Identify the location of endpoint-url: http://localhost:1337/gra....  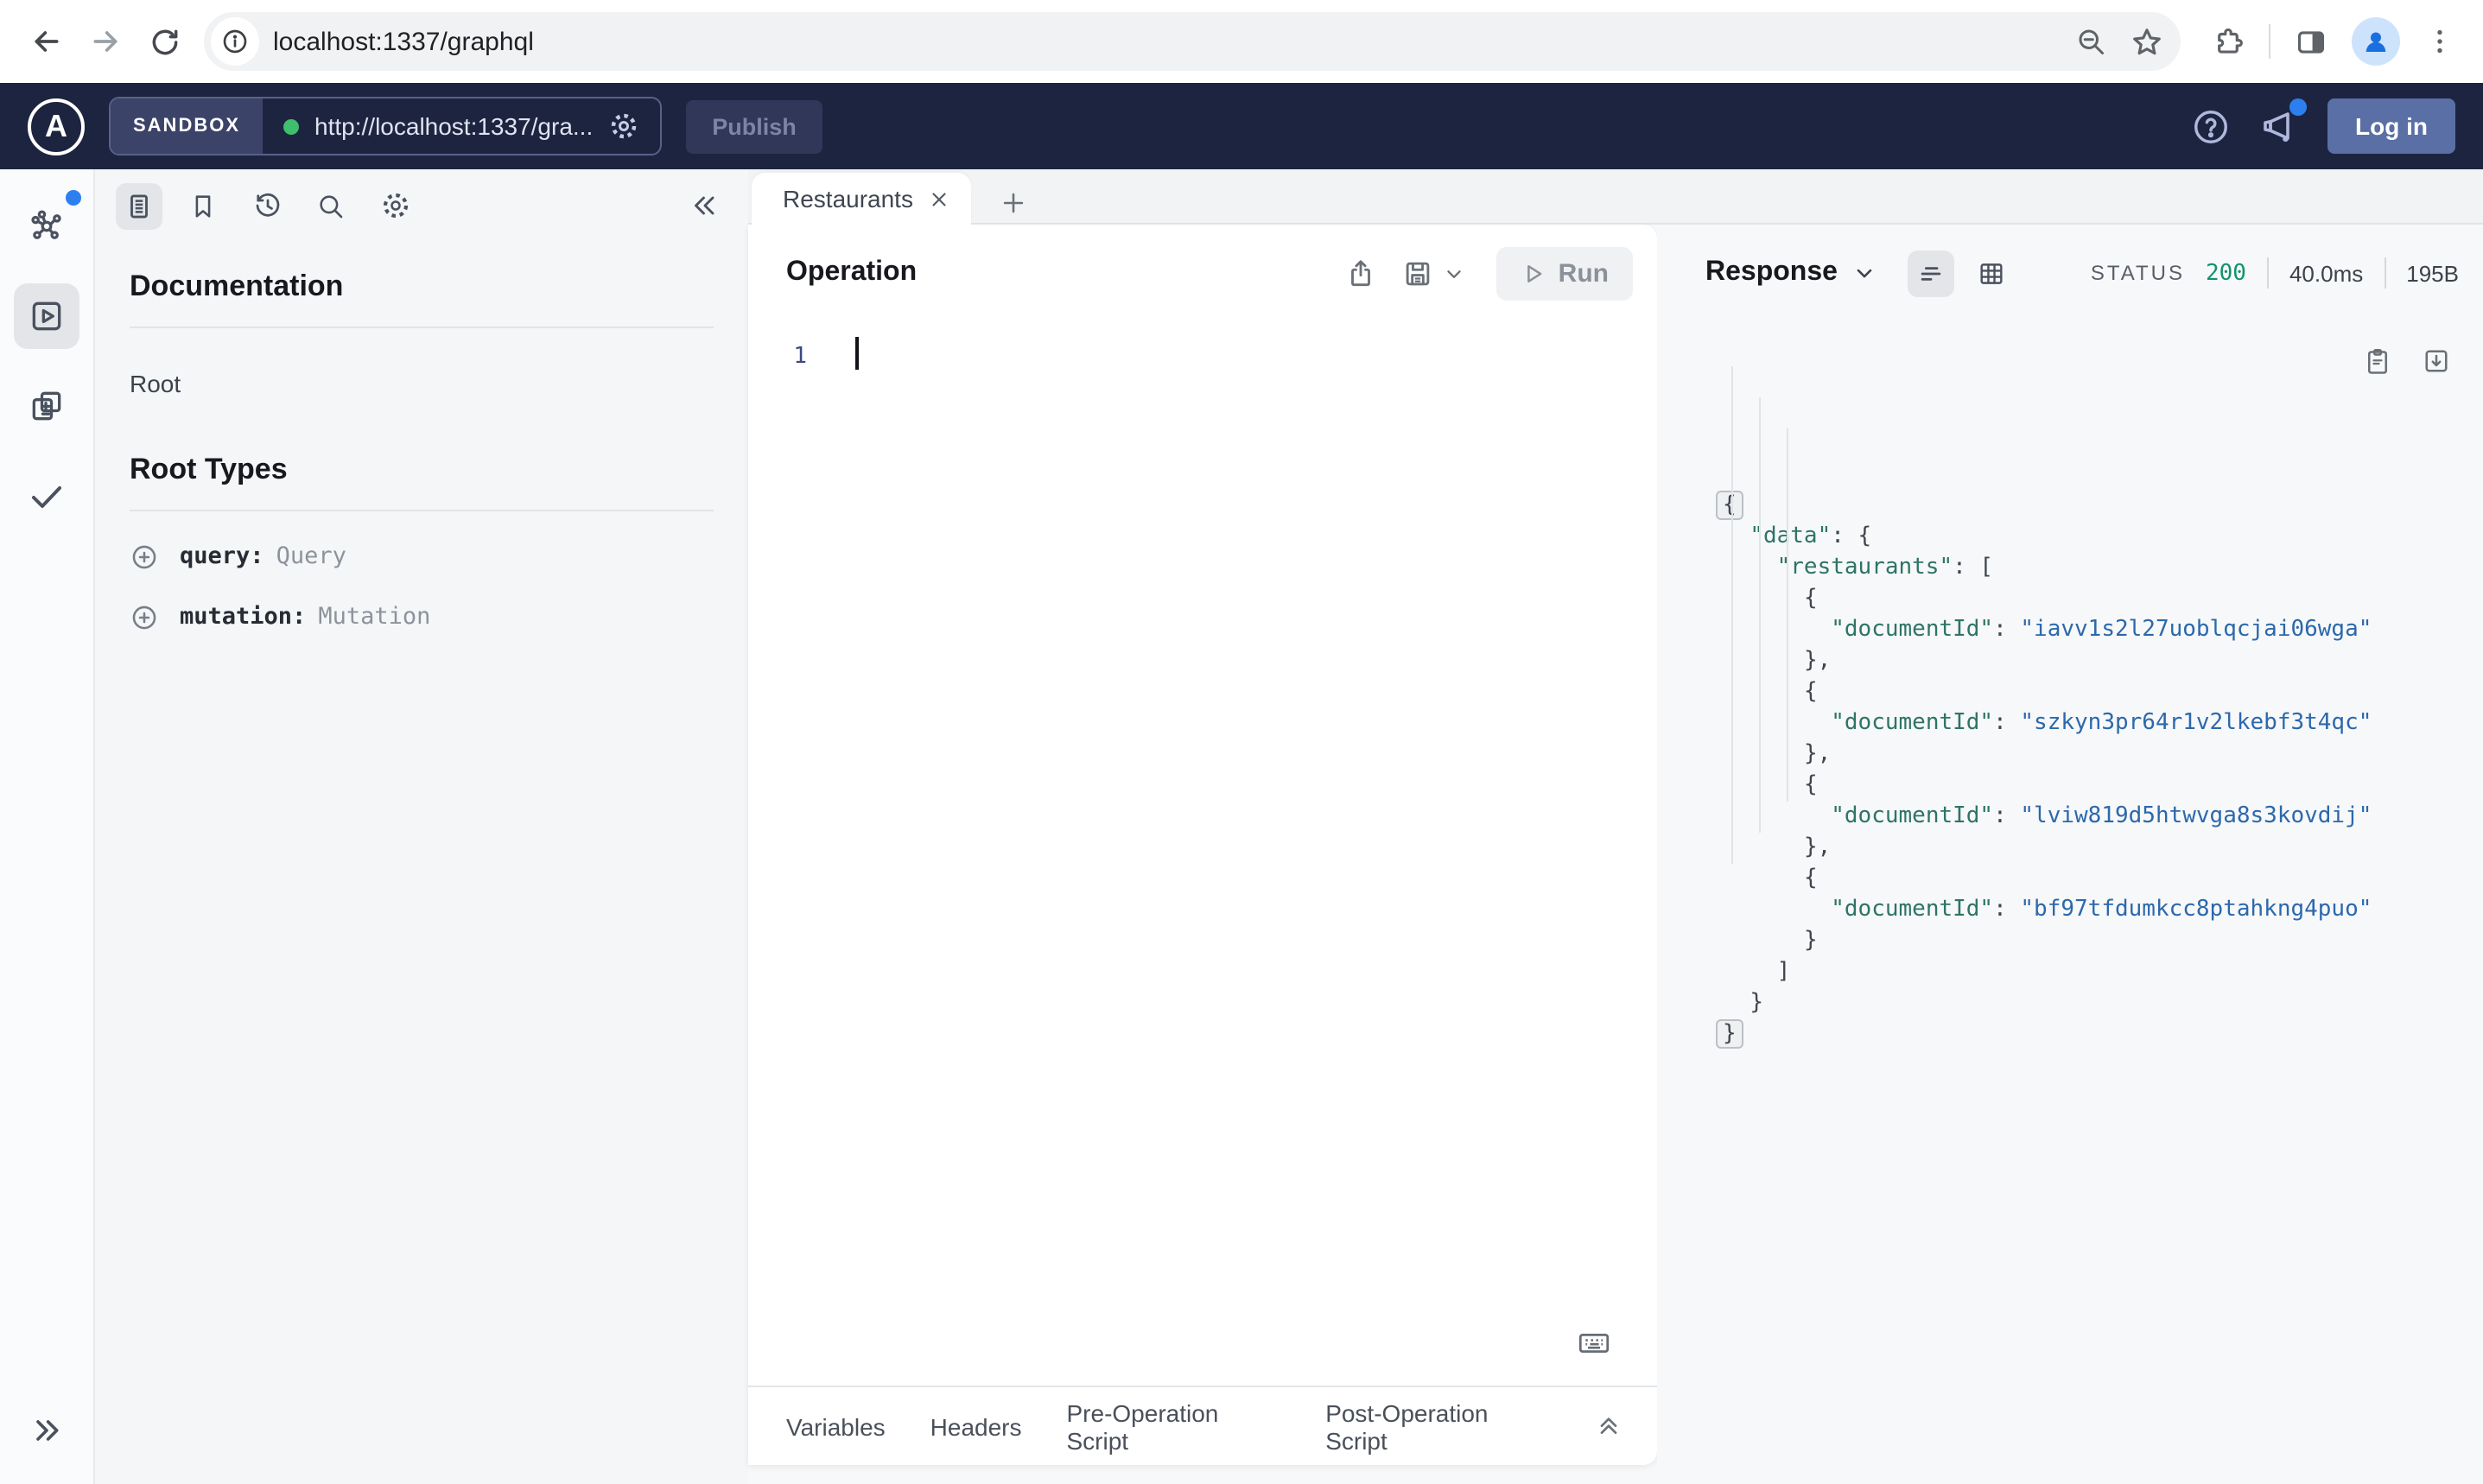
(462, 126).